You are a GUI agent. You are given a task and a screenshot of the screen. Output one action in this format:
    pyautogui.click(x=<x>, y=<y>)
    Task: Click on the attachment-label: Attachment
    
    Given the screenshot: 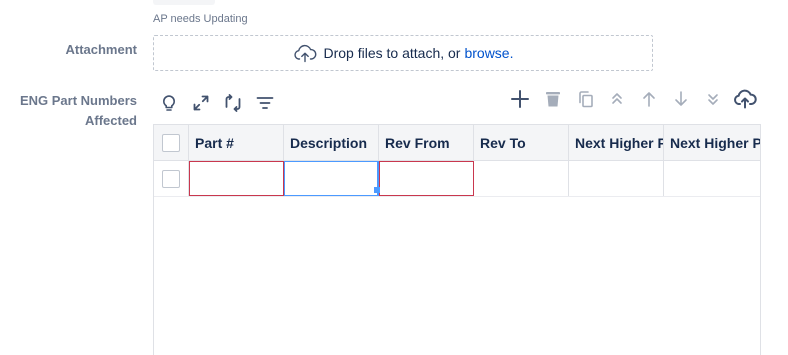 What is the action you would take?
    pyautogui.click(x=101, y=49)
    